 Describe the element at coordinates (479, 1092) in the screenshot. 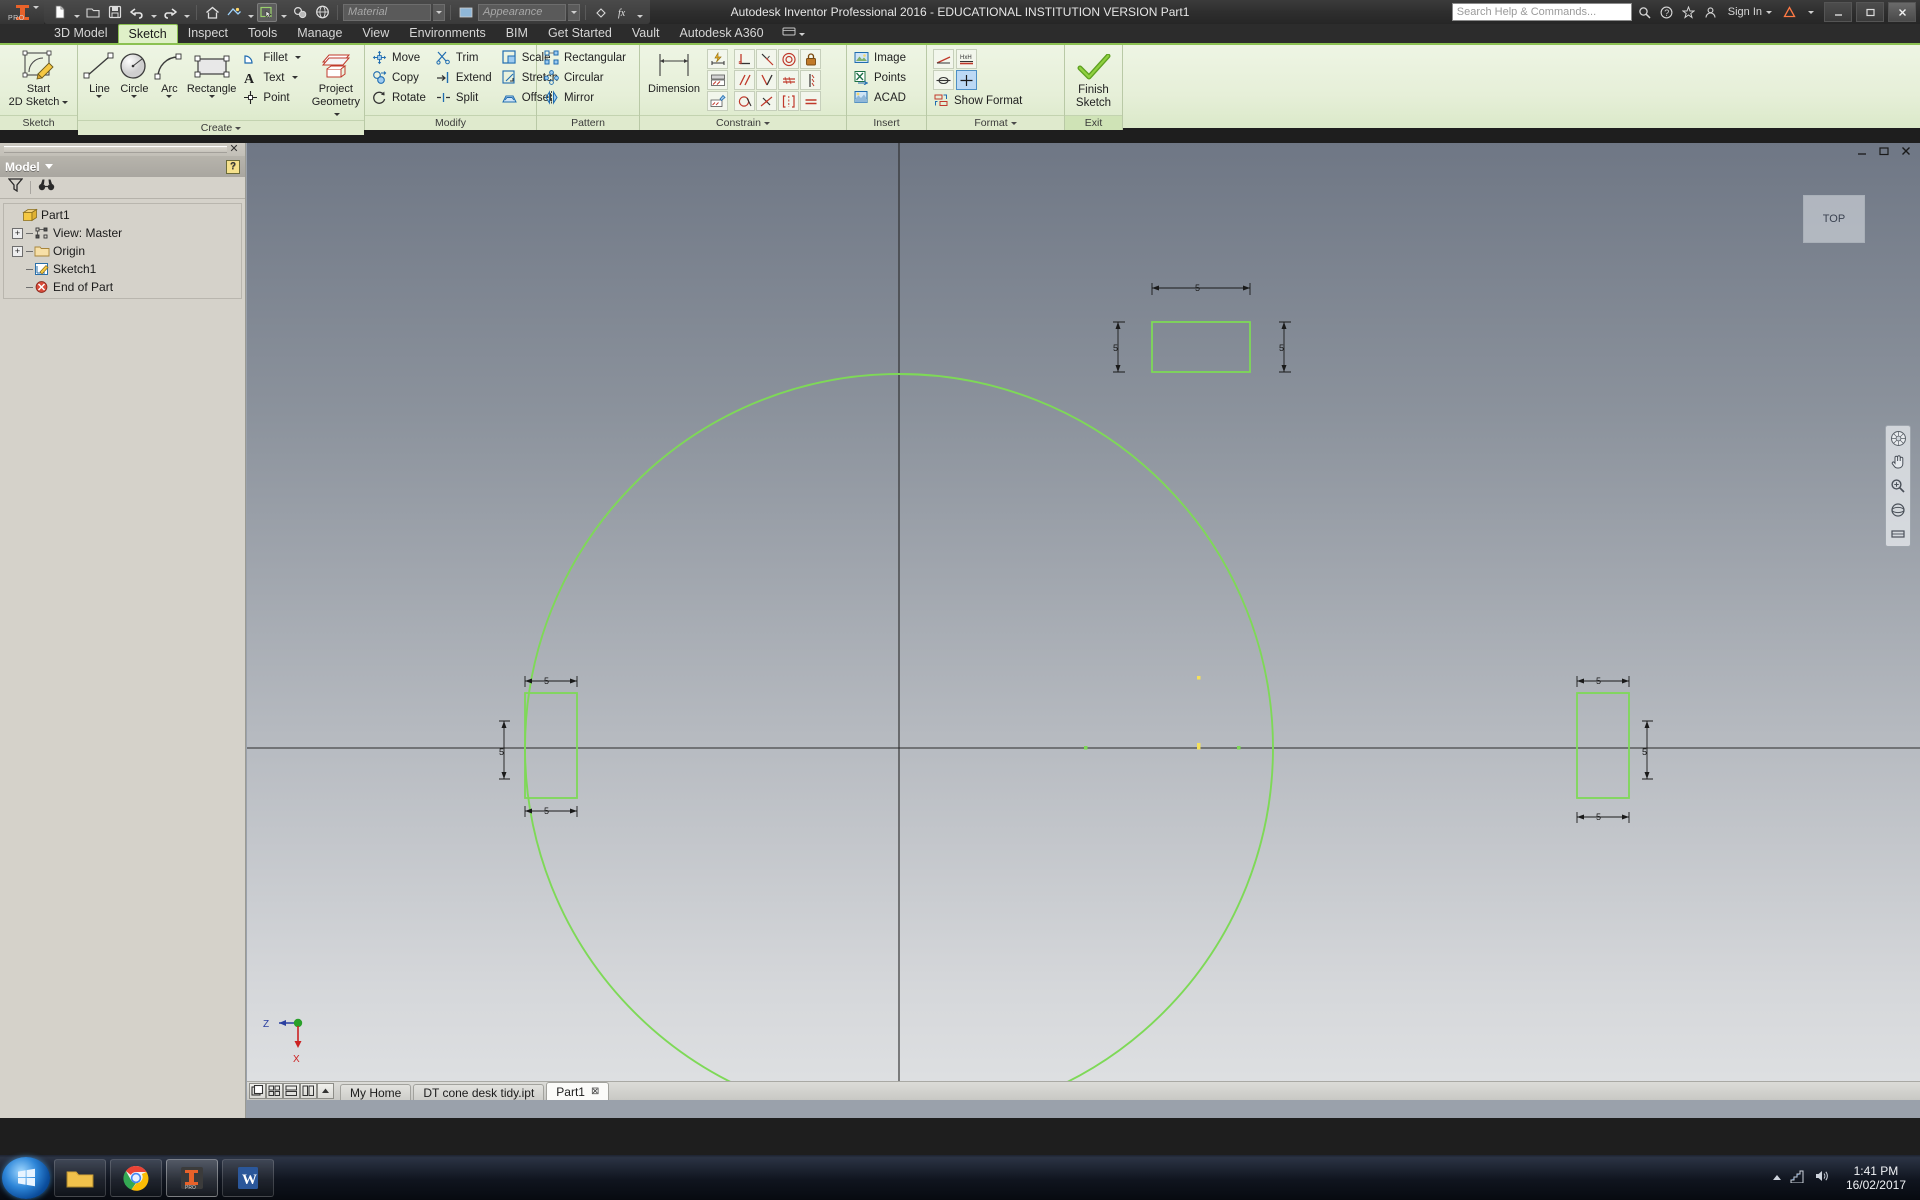

I see `doc-tab-dt-cone-desk-tidy: DT cone desk tidy.ipt` at that location.